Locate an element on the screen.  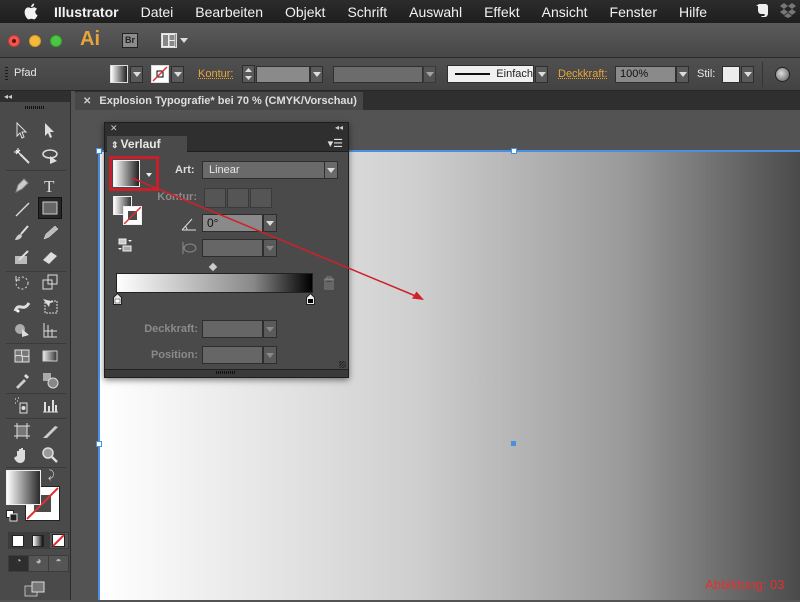
delete-stop-icon is located at coordinates (329, 283).